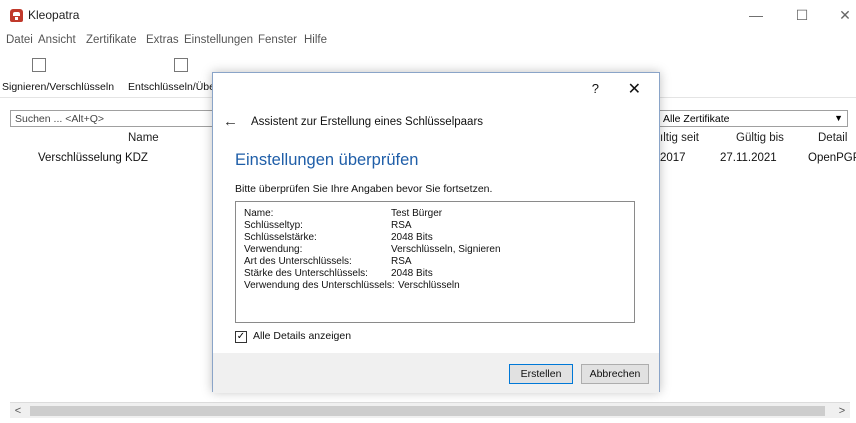 This screenshot has height=423, width=856. I want to click on detail-key: Schlüsseltyp:, so click(273, 225).